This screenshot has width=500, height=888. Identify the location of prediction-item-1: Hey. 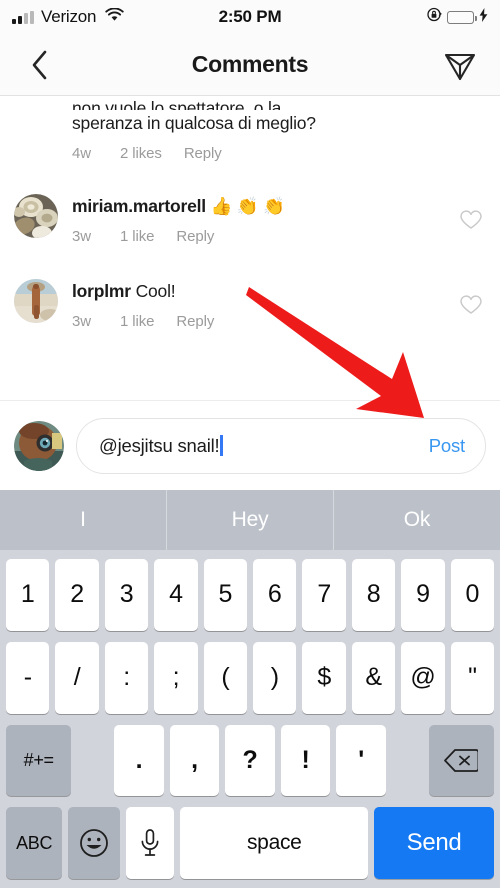
(249, 520).